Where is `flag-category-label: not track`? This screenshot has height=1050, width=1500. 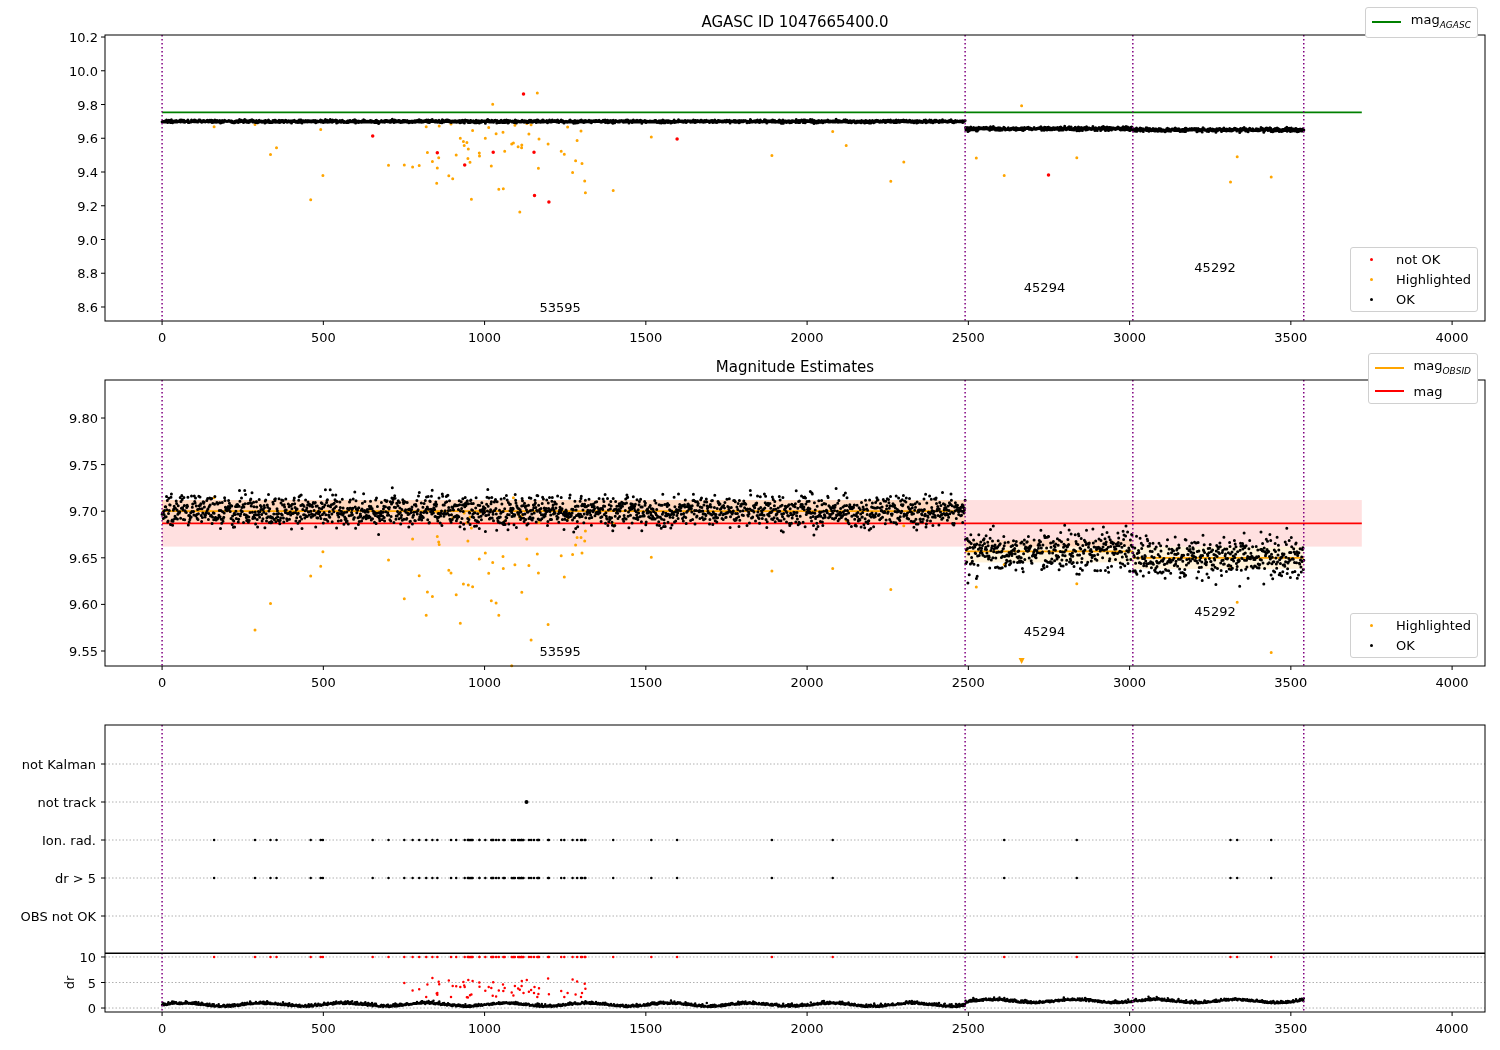
flag-category-label: not track is located at coordinates (66, 802).